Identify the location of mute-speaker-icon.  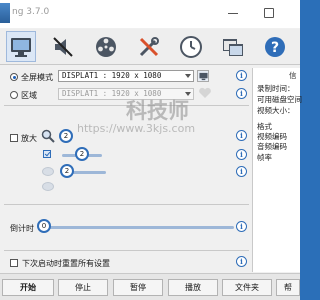
(63, 46).